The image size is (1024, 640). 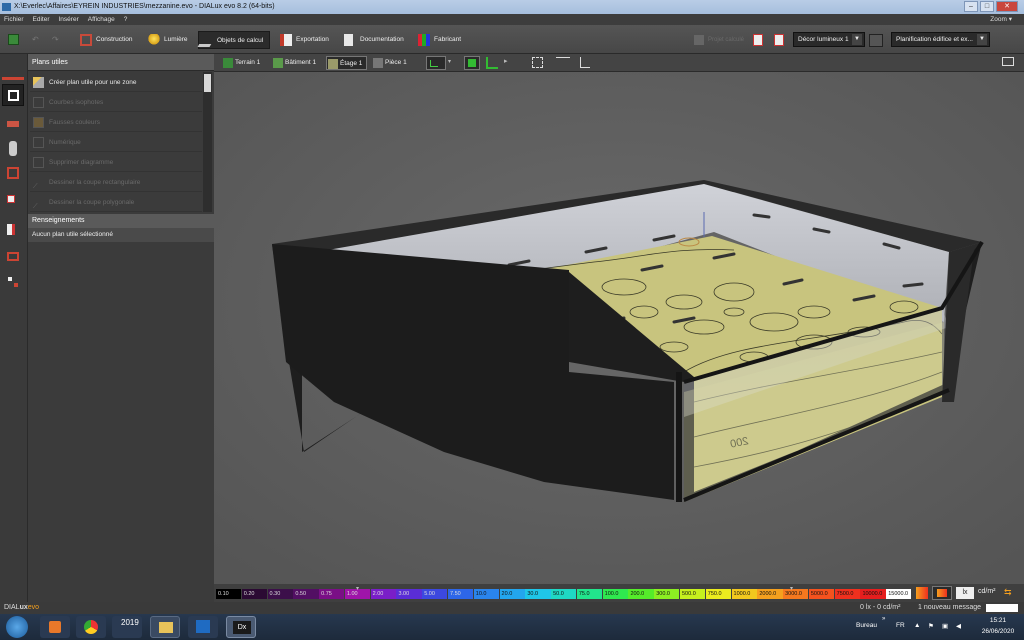 I want to click on scrollbar-thumb, so click(x=207, y=83).